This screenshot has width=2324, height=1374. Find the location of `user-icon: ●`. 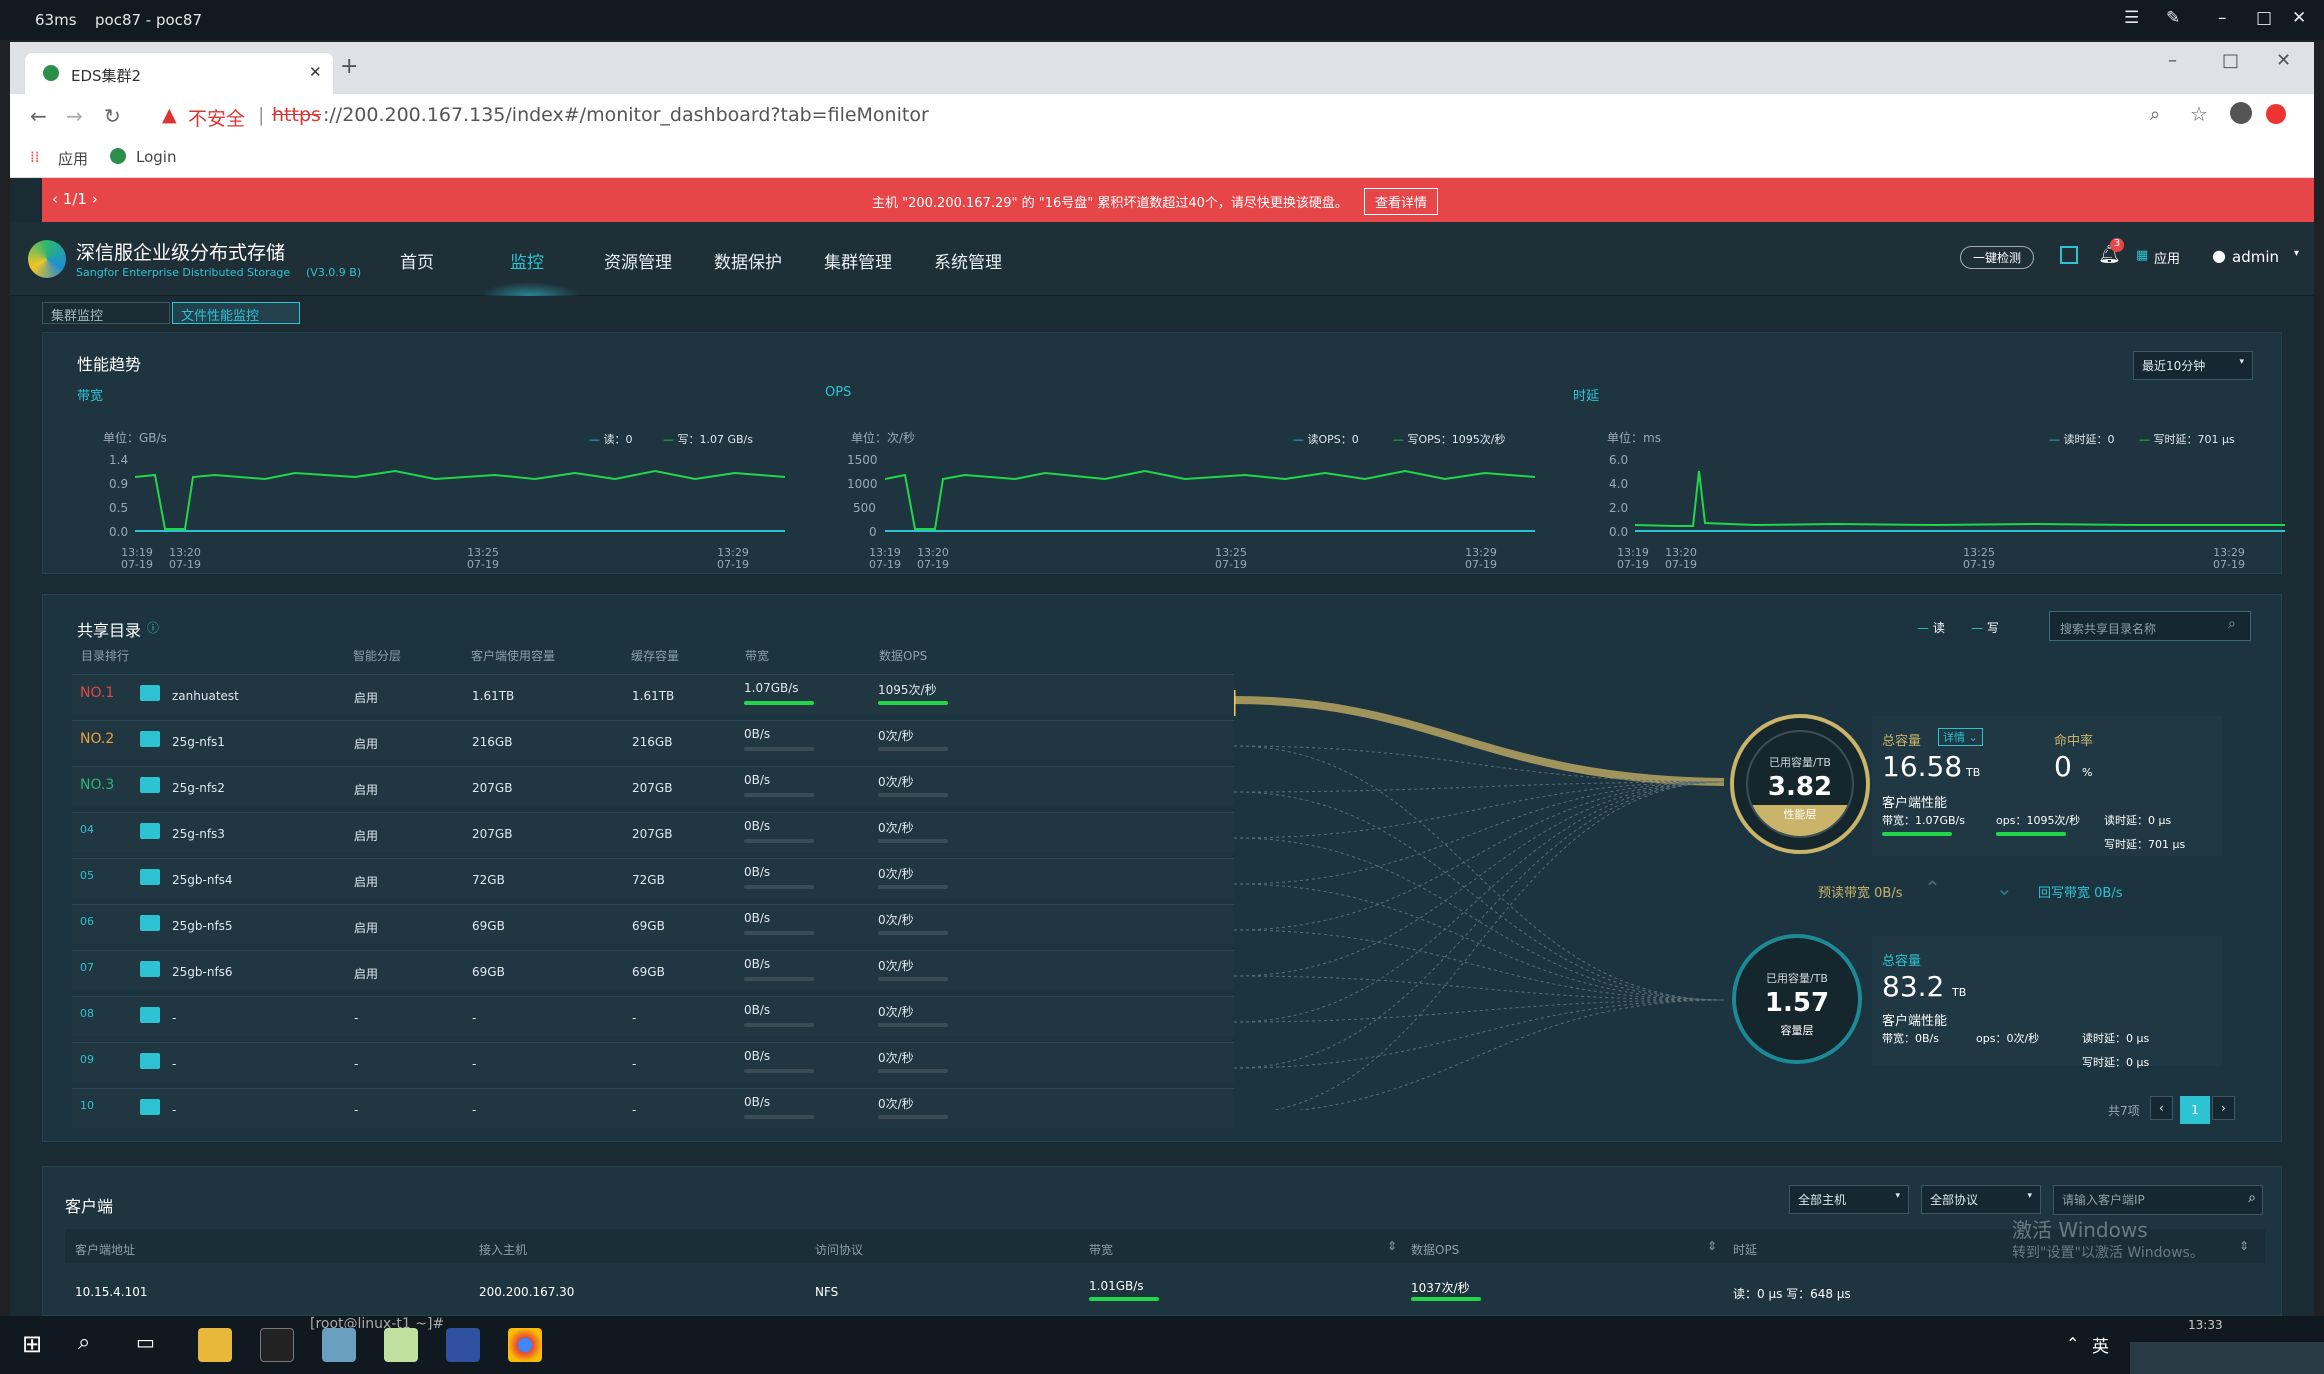

user-icon: ● is located at coordinates (2219, 255).